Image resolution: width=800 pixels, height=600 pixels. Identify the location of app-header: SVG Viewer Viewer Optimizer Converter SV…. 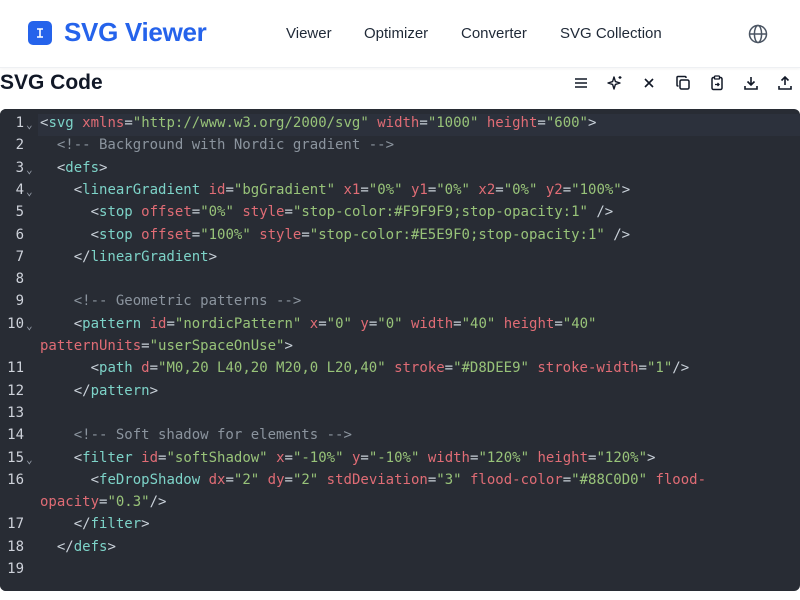
(400, 34).